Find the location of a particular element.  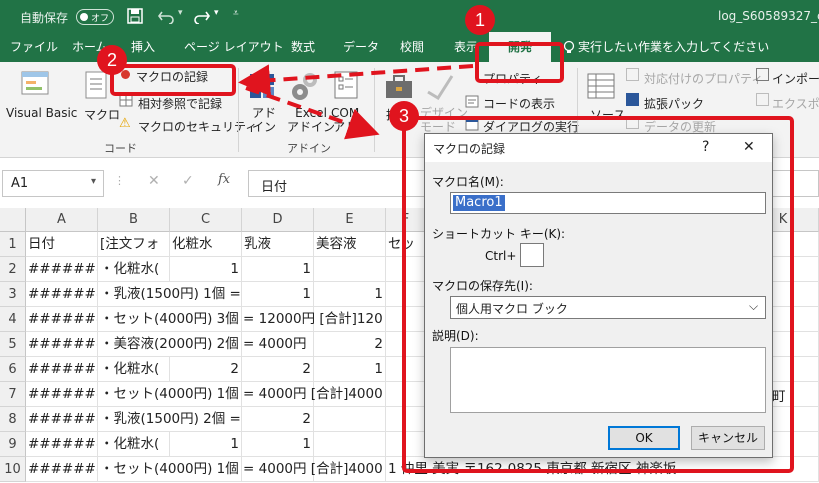

annotation-badge-2: 2 is located at coordinates (112, 60).